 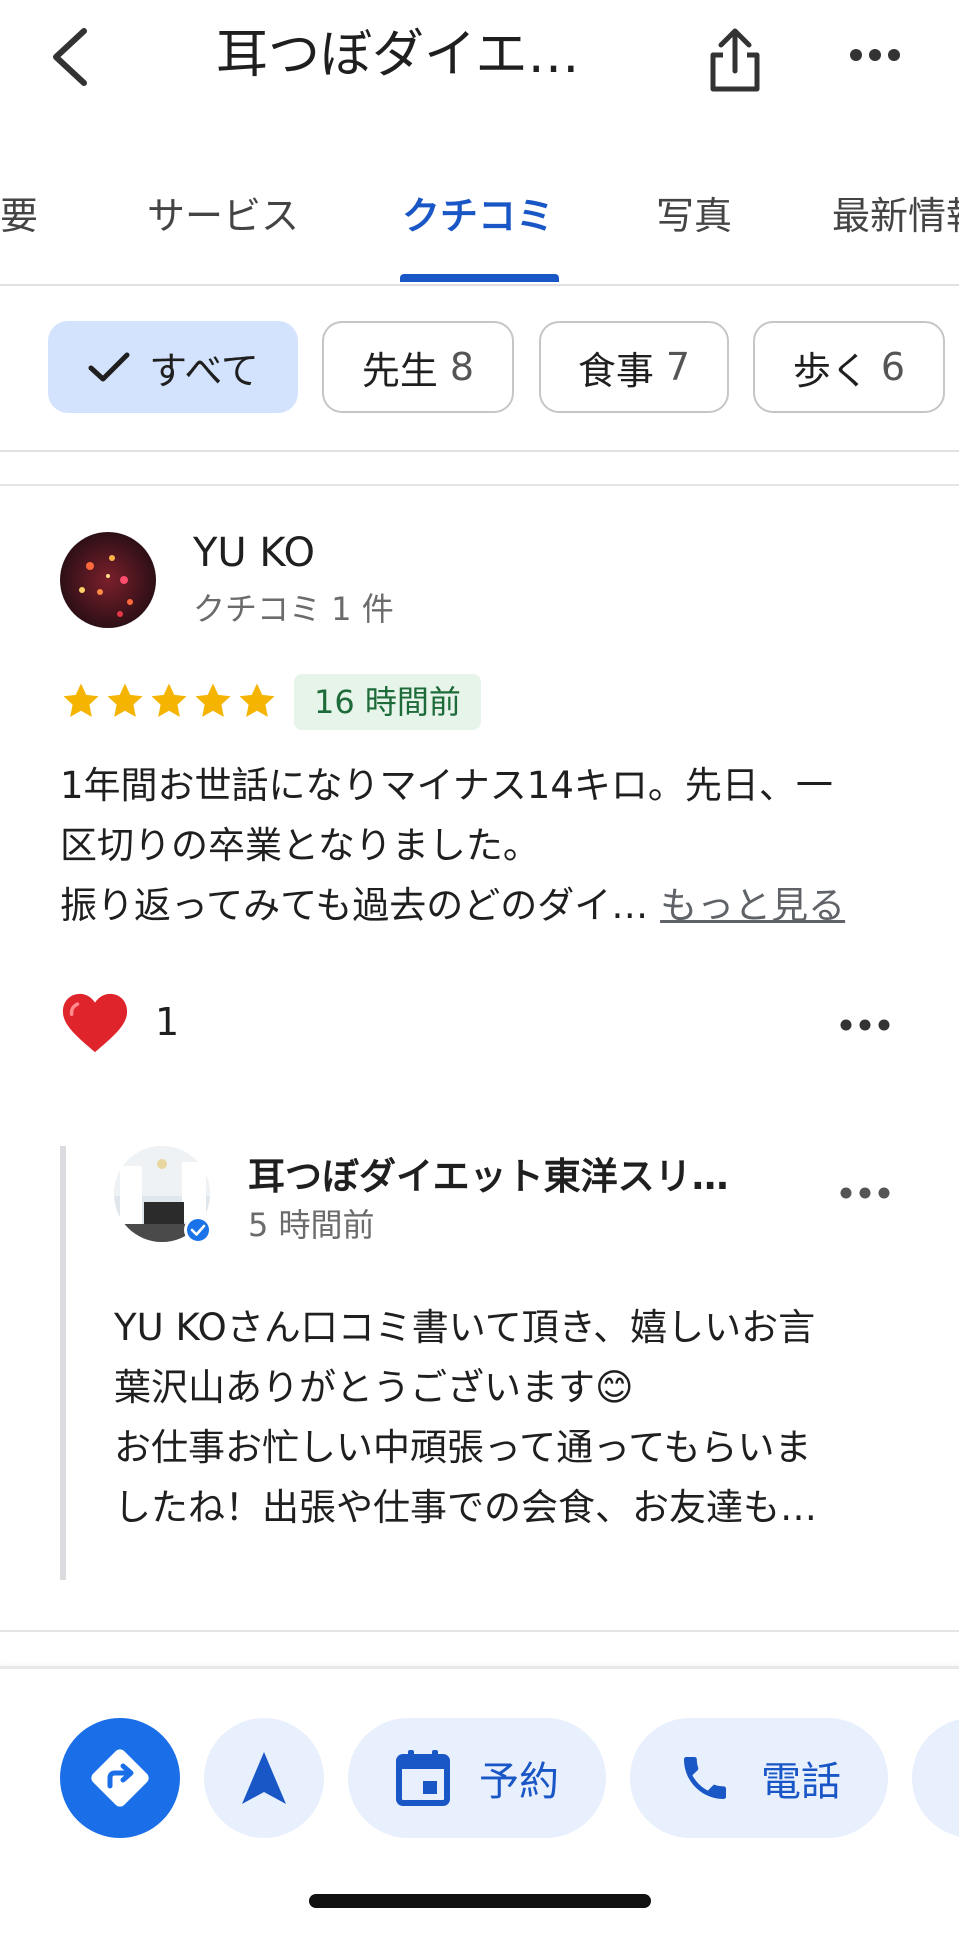 I want to click on reply-options-button, so click(x=865, y=1193).